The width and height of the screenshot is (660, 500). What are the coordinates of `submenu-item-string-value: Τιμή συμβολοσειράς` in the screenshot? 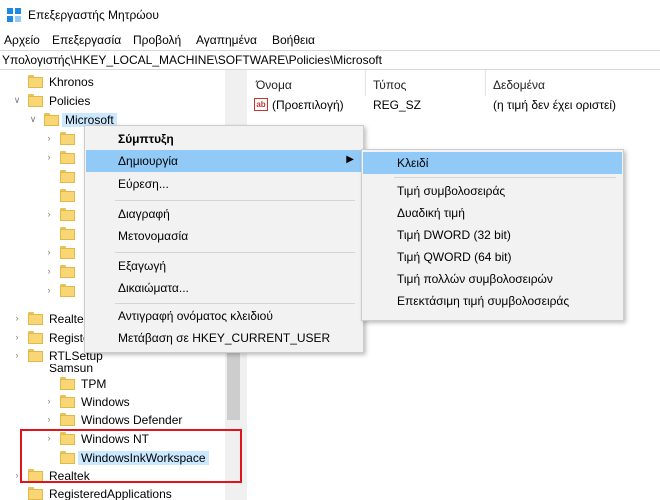 It's located at (492, 191).